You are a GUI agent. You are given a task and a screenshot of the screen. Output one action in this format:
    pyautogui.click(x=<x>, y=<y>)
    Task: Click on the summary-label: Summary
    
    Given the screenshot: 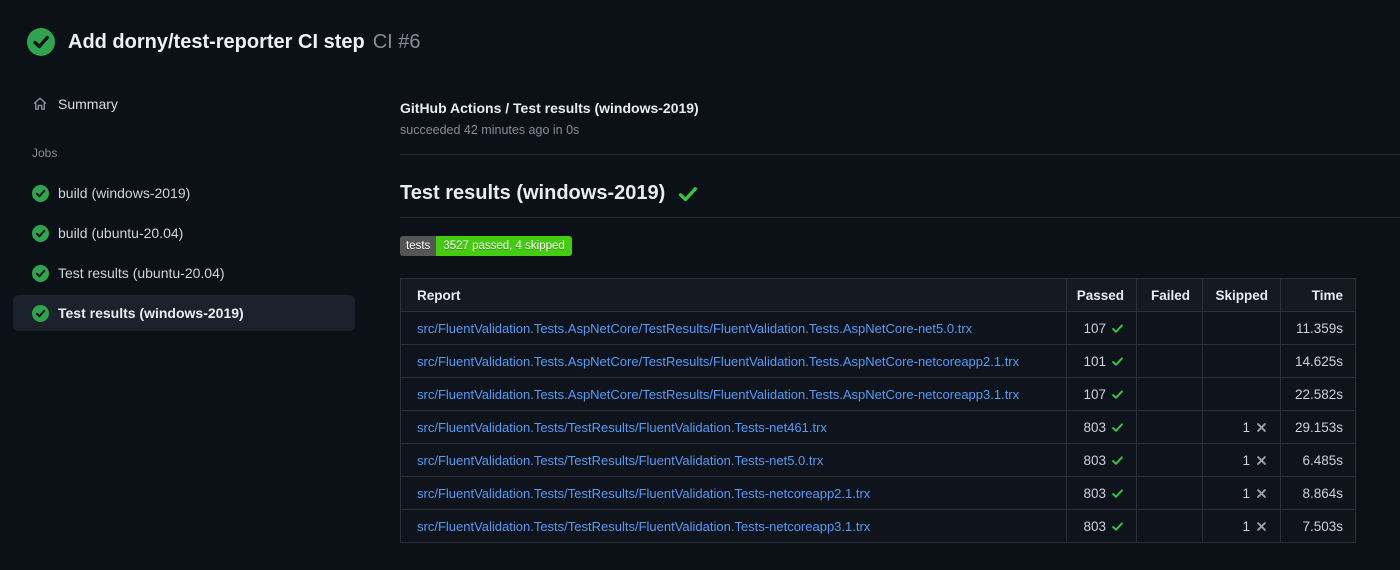 What is the action you would take?
    pyautogui.click(x=88, y=104)
    